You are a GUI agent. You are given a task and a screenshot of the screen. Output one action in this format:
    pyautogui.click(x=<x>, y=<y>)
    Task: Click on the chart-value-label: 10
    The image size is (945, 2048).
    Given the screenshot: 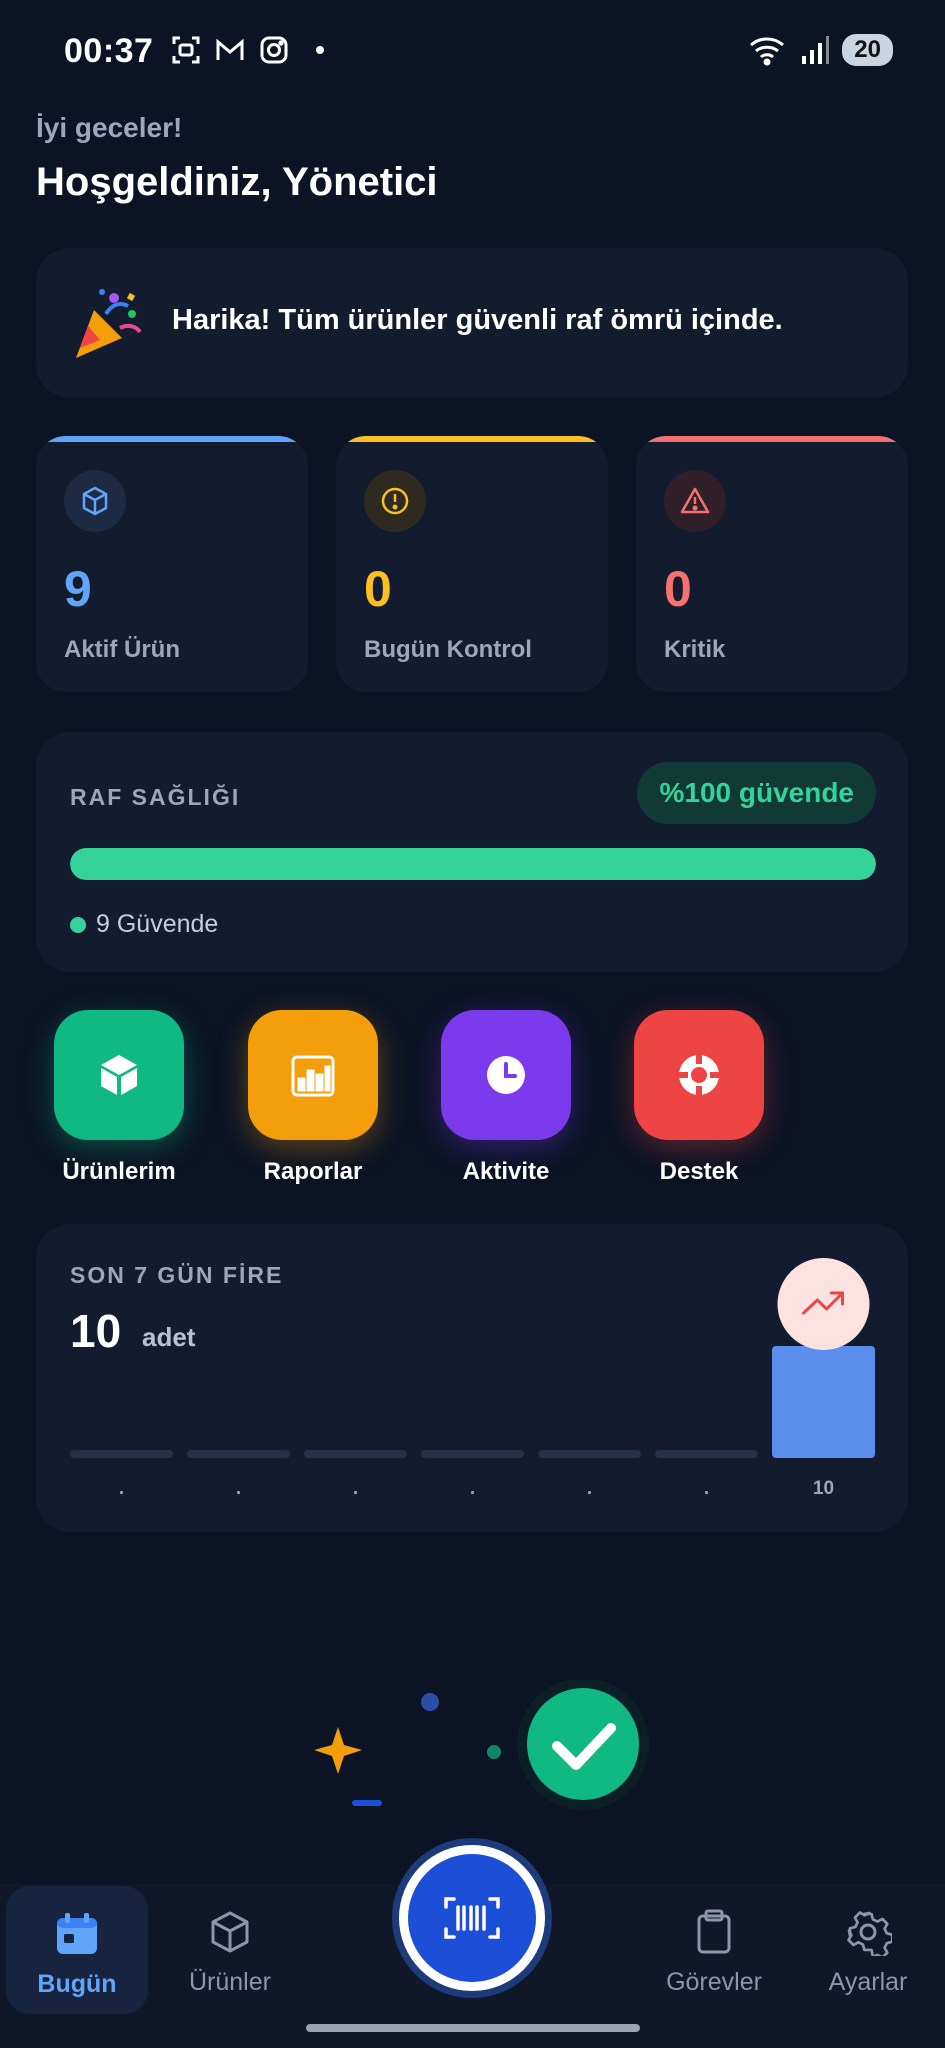 What is the action you would take?
    pyautogui.click(x=823, y=1488)
    